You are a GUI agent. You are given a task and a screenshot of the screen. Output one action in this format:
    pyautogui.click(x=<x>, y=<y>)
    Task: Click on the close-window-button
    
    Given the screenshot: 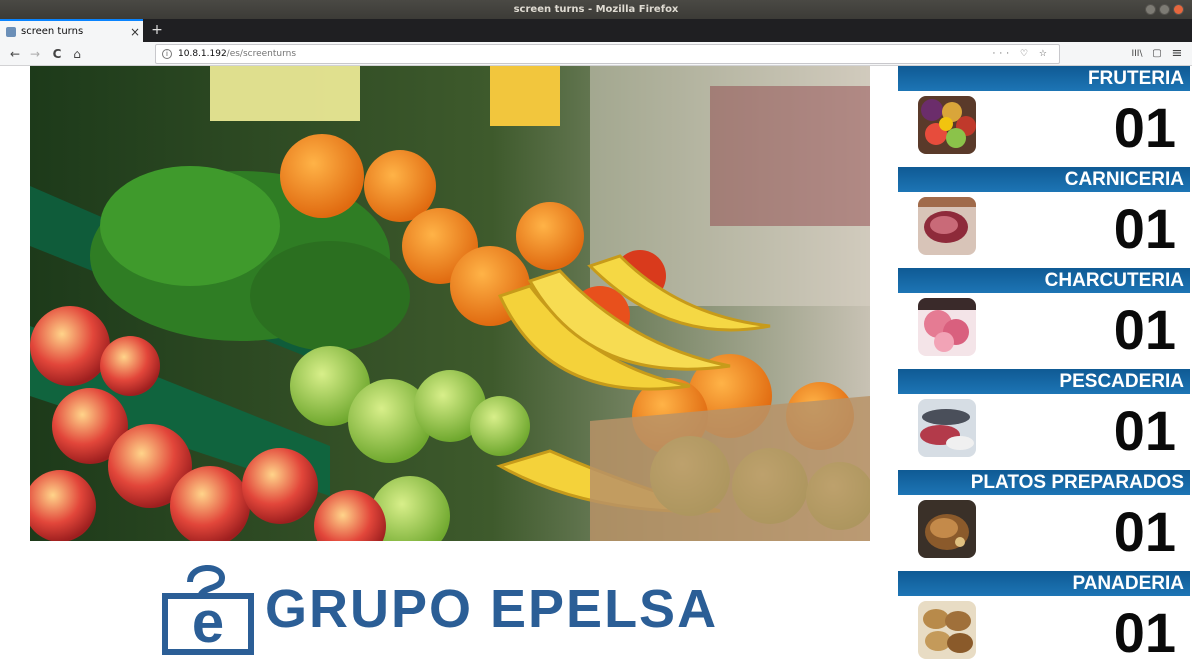 What is the action you would take?
    pyautogui.click(x=1178, y=9)
    